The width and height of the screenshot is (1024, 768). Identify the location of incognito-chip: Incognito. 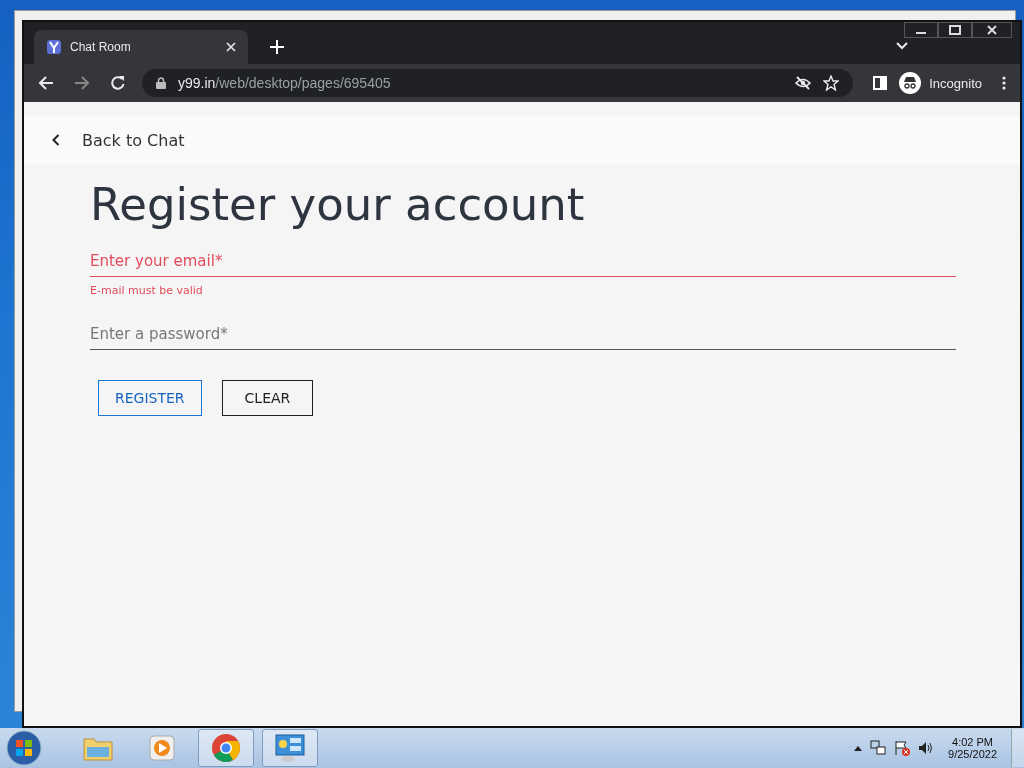
(940, 83).